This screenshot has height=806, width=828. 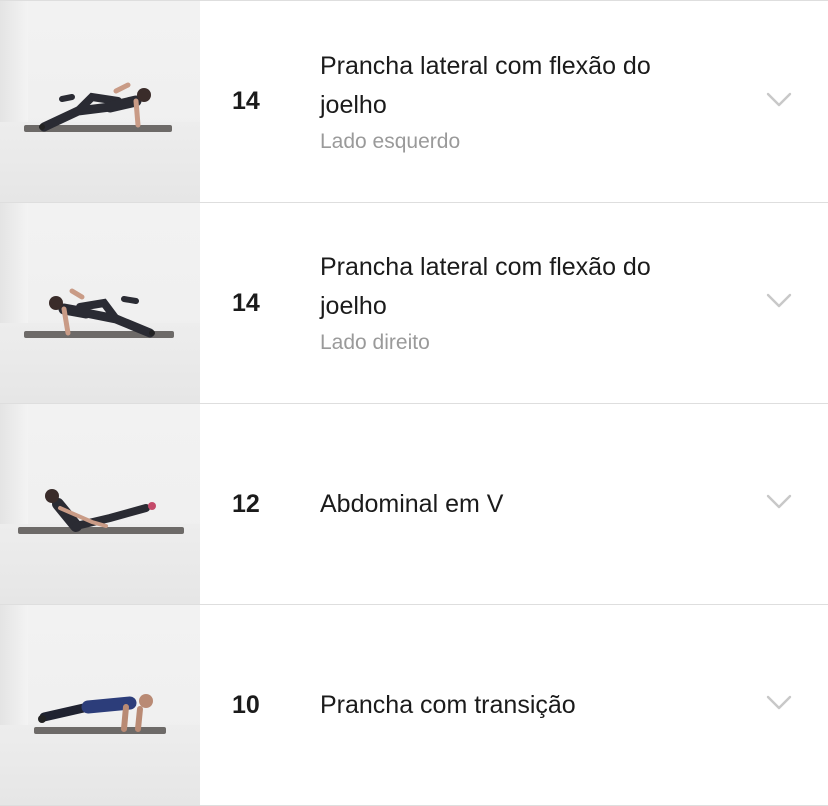 What do you see at coordinates (448, 704) in the screenshot?
I see `exercise-title: Prancha com transição` at bounding box center [448, 704].